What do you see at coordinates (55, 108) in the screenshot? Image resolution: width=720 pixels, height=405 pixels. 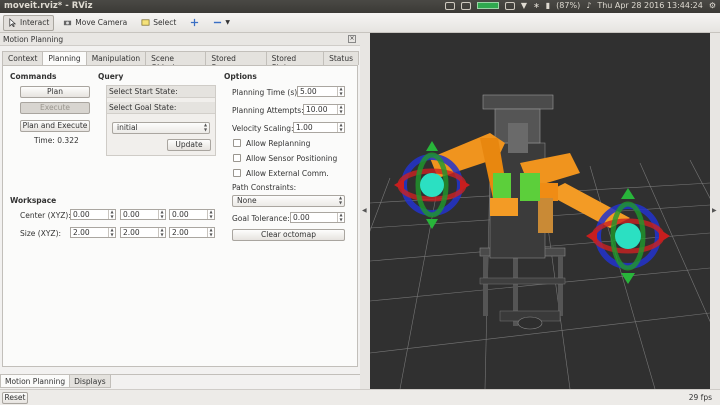 I see `execute-button: Execute` at bounding box center [55, 108].